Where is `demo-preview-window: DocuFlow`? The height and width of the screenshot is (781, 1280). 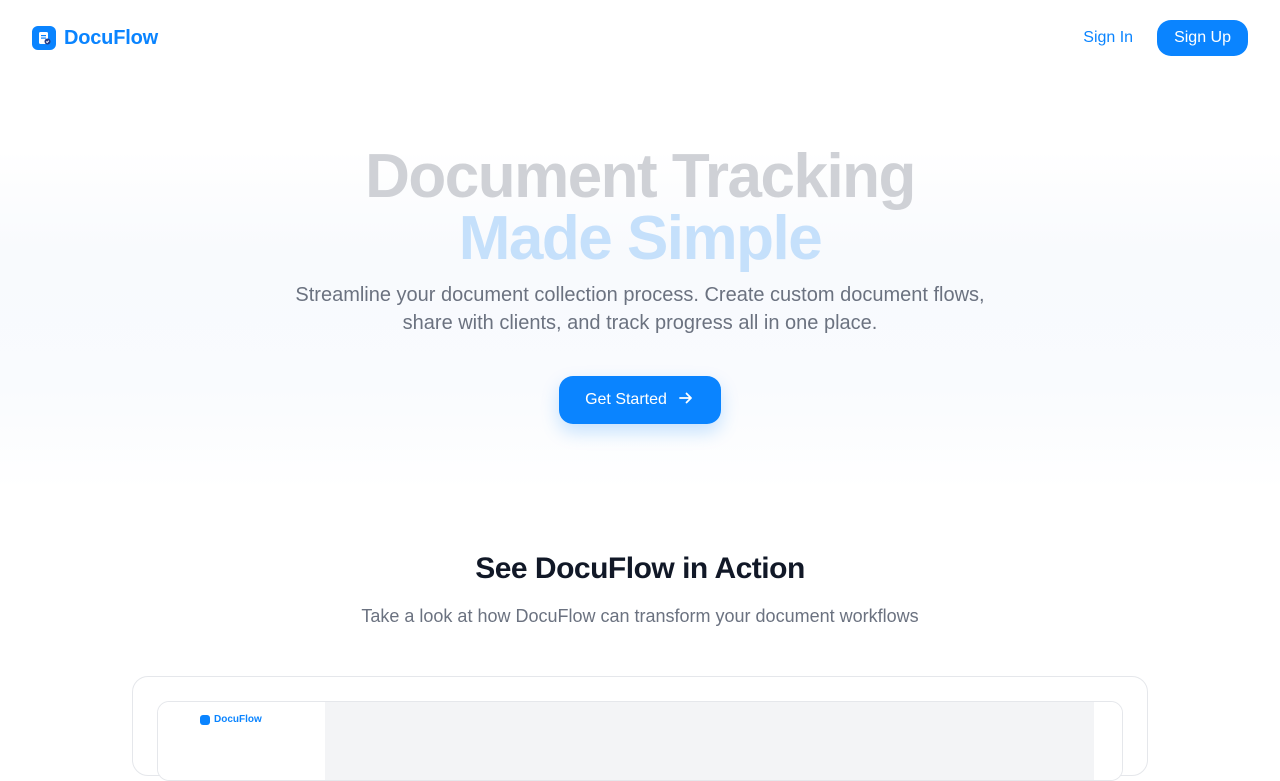
demo-preview-window: DocuFlow is located at coordinates (640, 741).